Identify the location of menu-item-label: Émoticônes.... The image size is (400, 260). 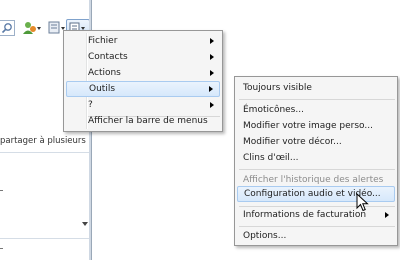
(273, 110).